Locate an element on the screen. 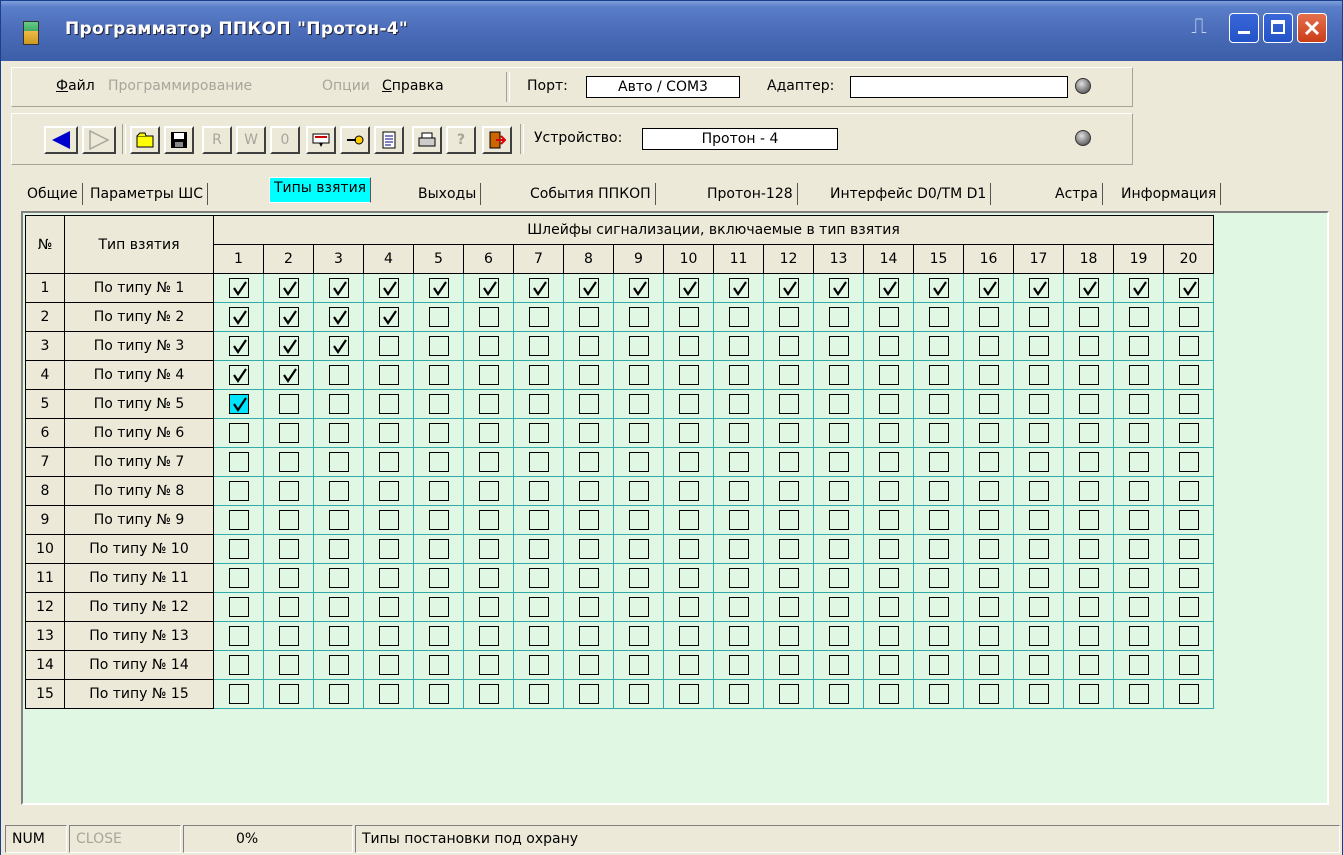  maximize-button is located at coordinates (1278, 28).